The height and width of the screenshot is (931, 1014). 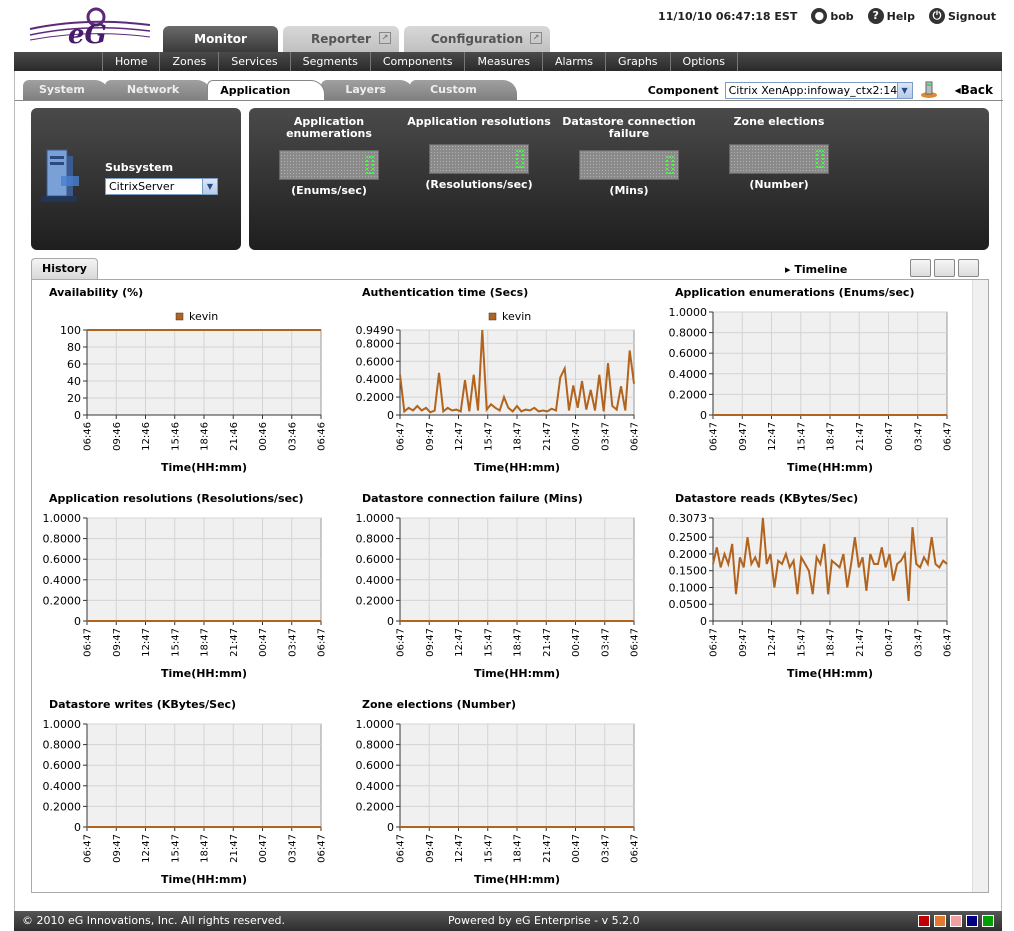 What do you see at coordinates (368, 90) in the screenshot?
I see `tab-layers: Layers` at bounding box center [368, 90].